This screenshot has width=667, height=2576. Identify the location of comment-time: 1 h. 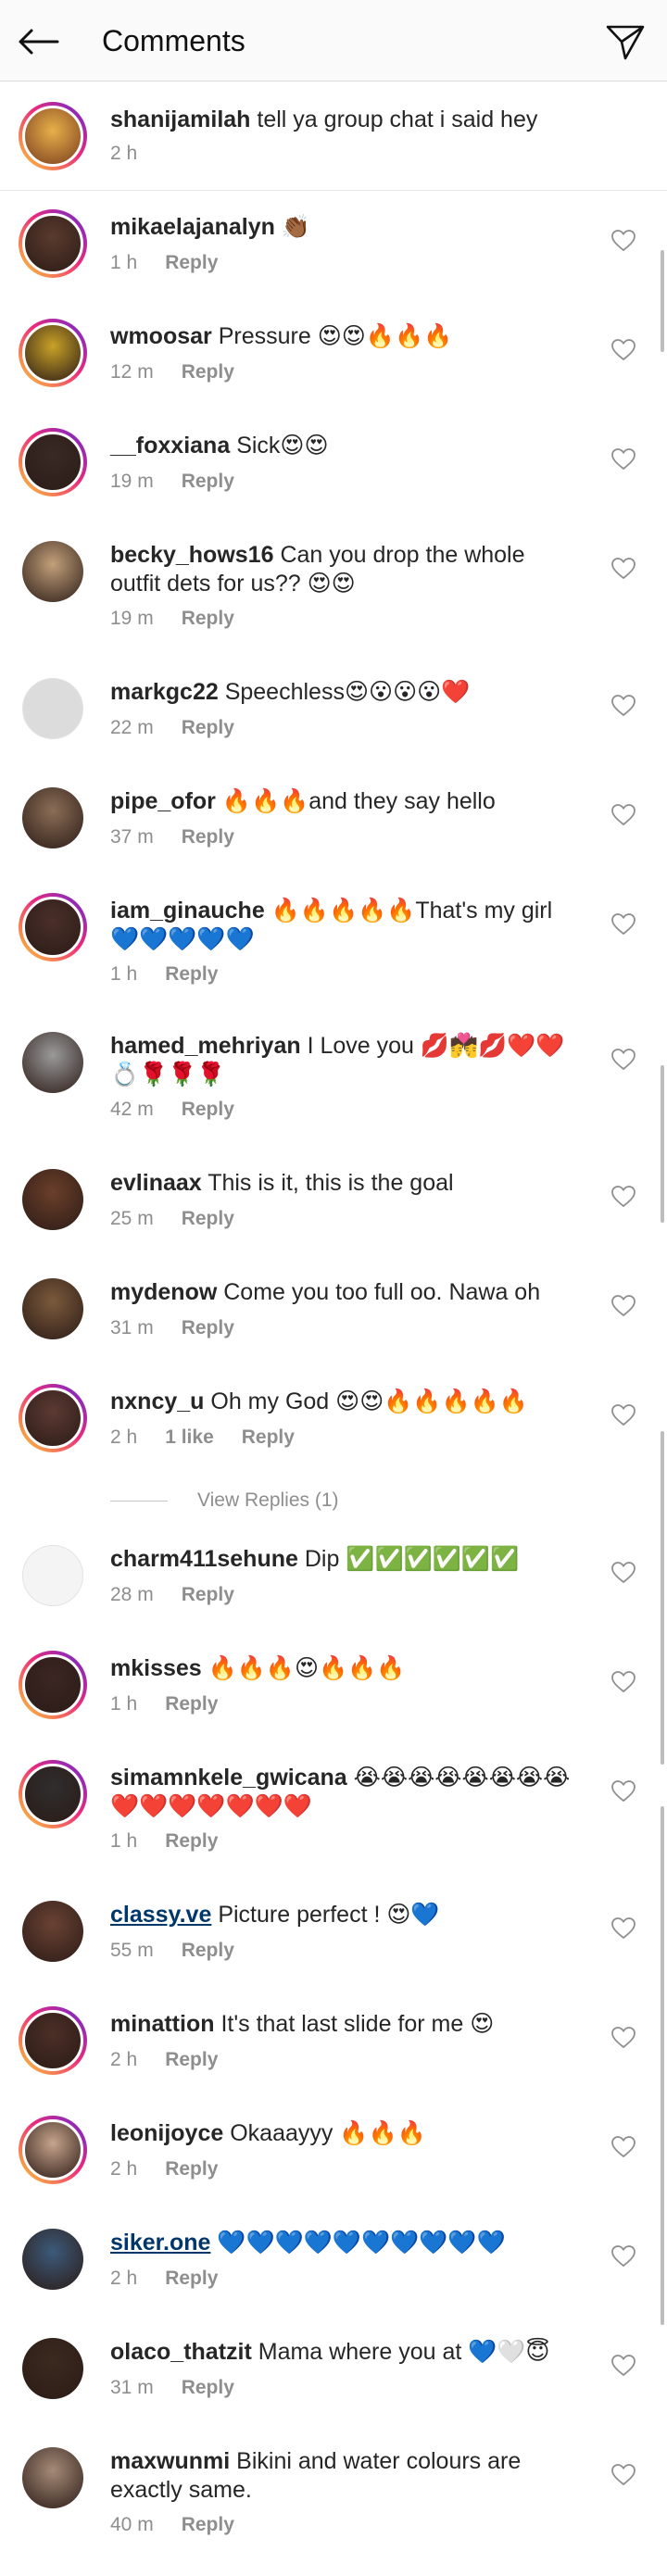
(124, 1841).